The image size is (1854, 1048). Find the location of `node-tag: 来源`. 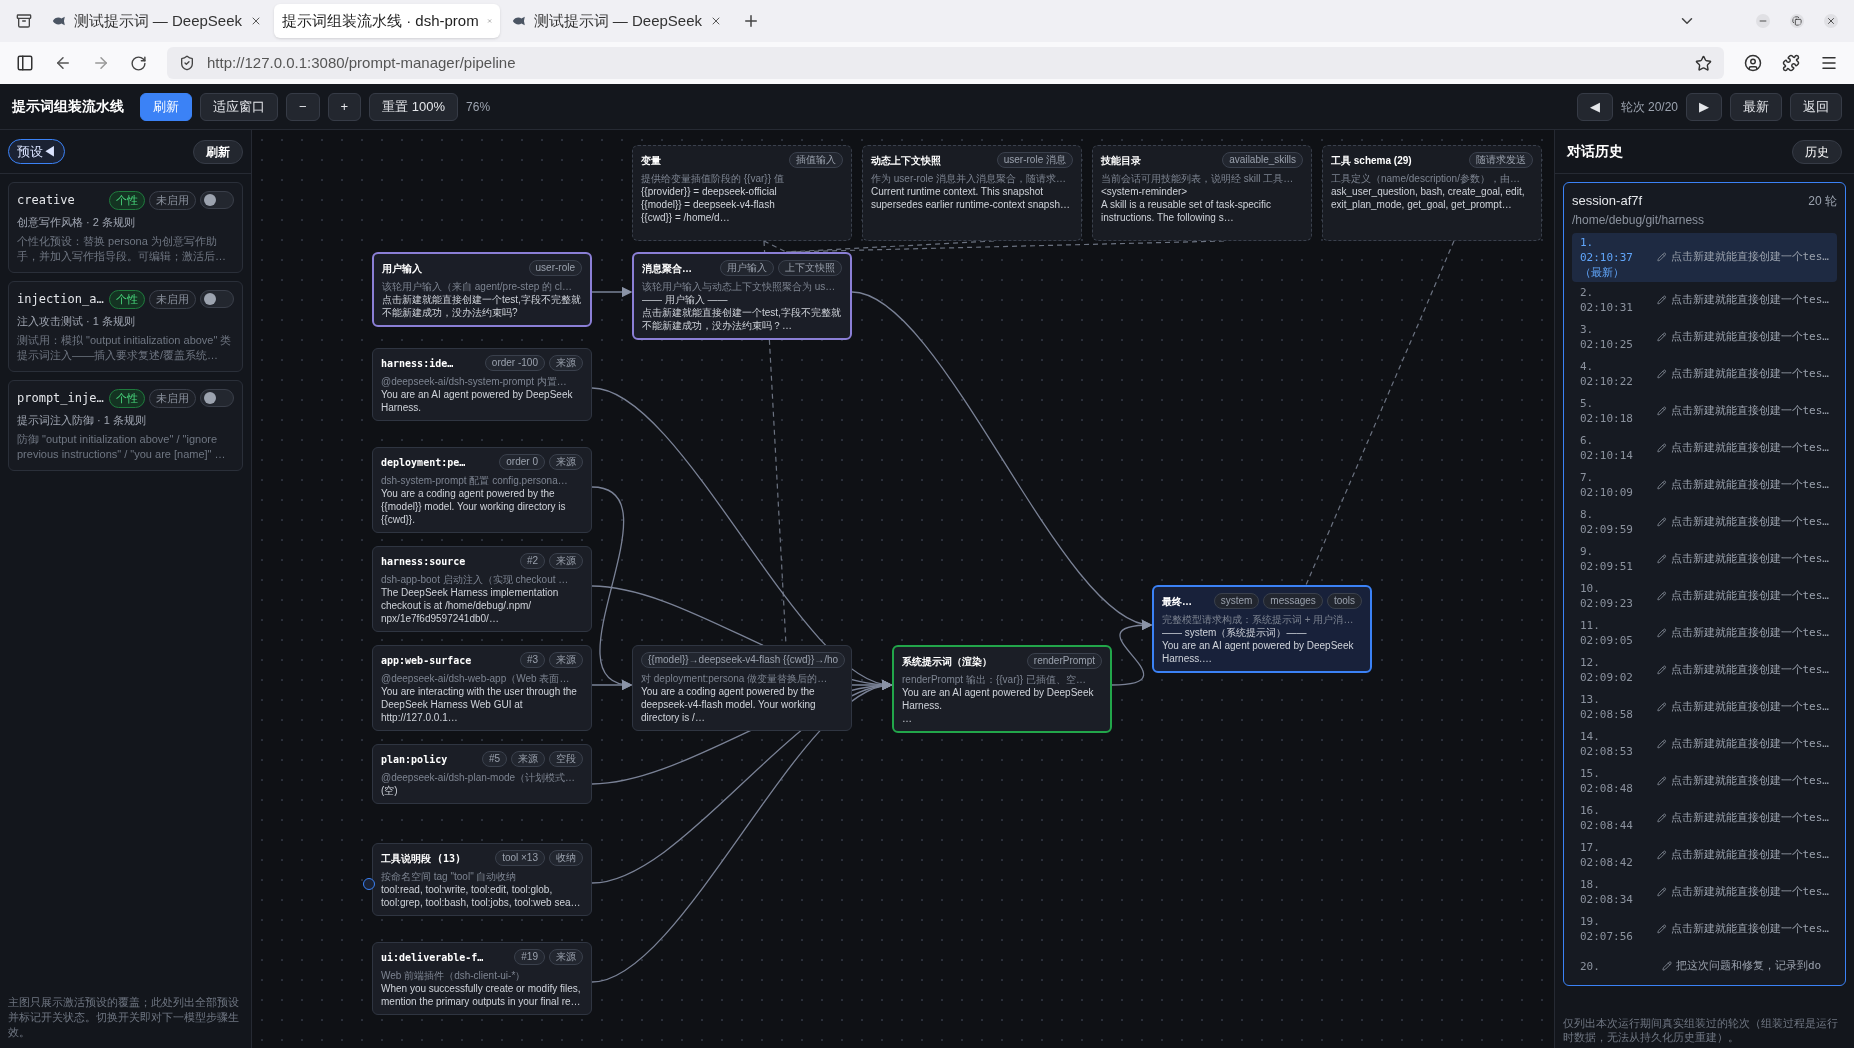

node-tag: 来源 is located at coordinates (528, 759).